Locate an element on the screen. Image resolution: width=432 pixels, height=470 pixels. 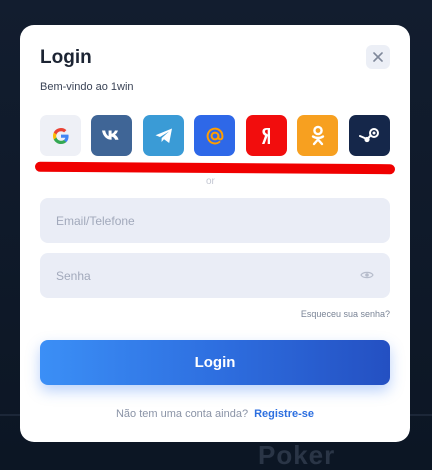
no-account-text: Não tem uma conta ainda? is located at coordinates (182, 414).